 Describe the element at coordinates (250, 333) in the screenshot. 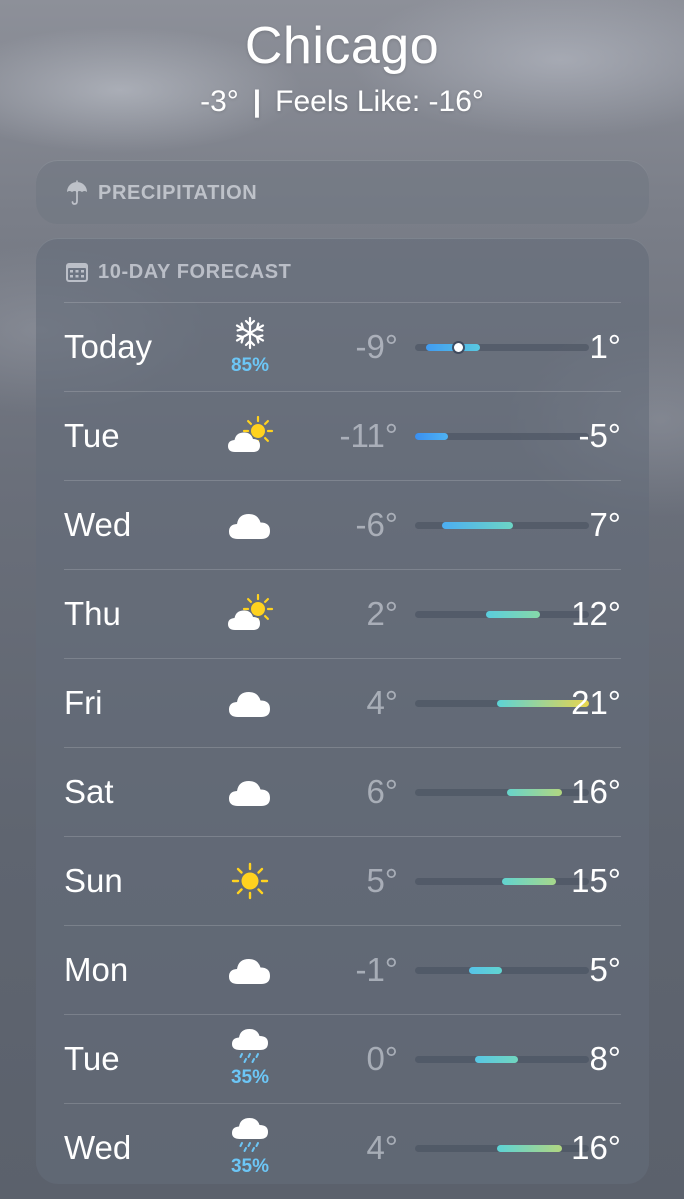

I see `snowflake-icon` at that location.